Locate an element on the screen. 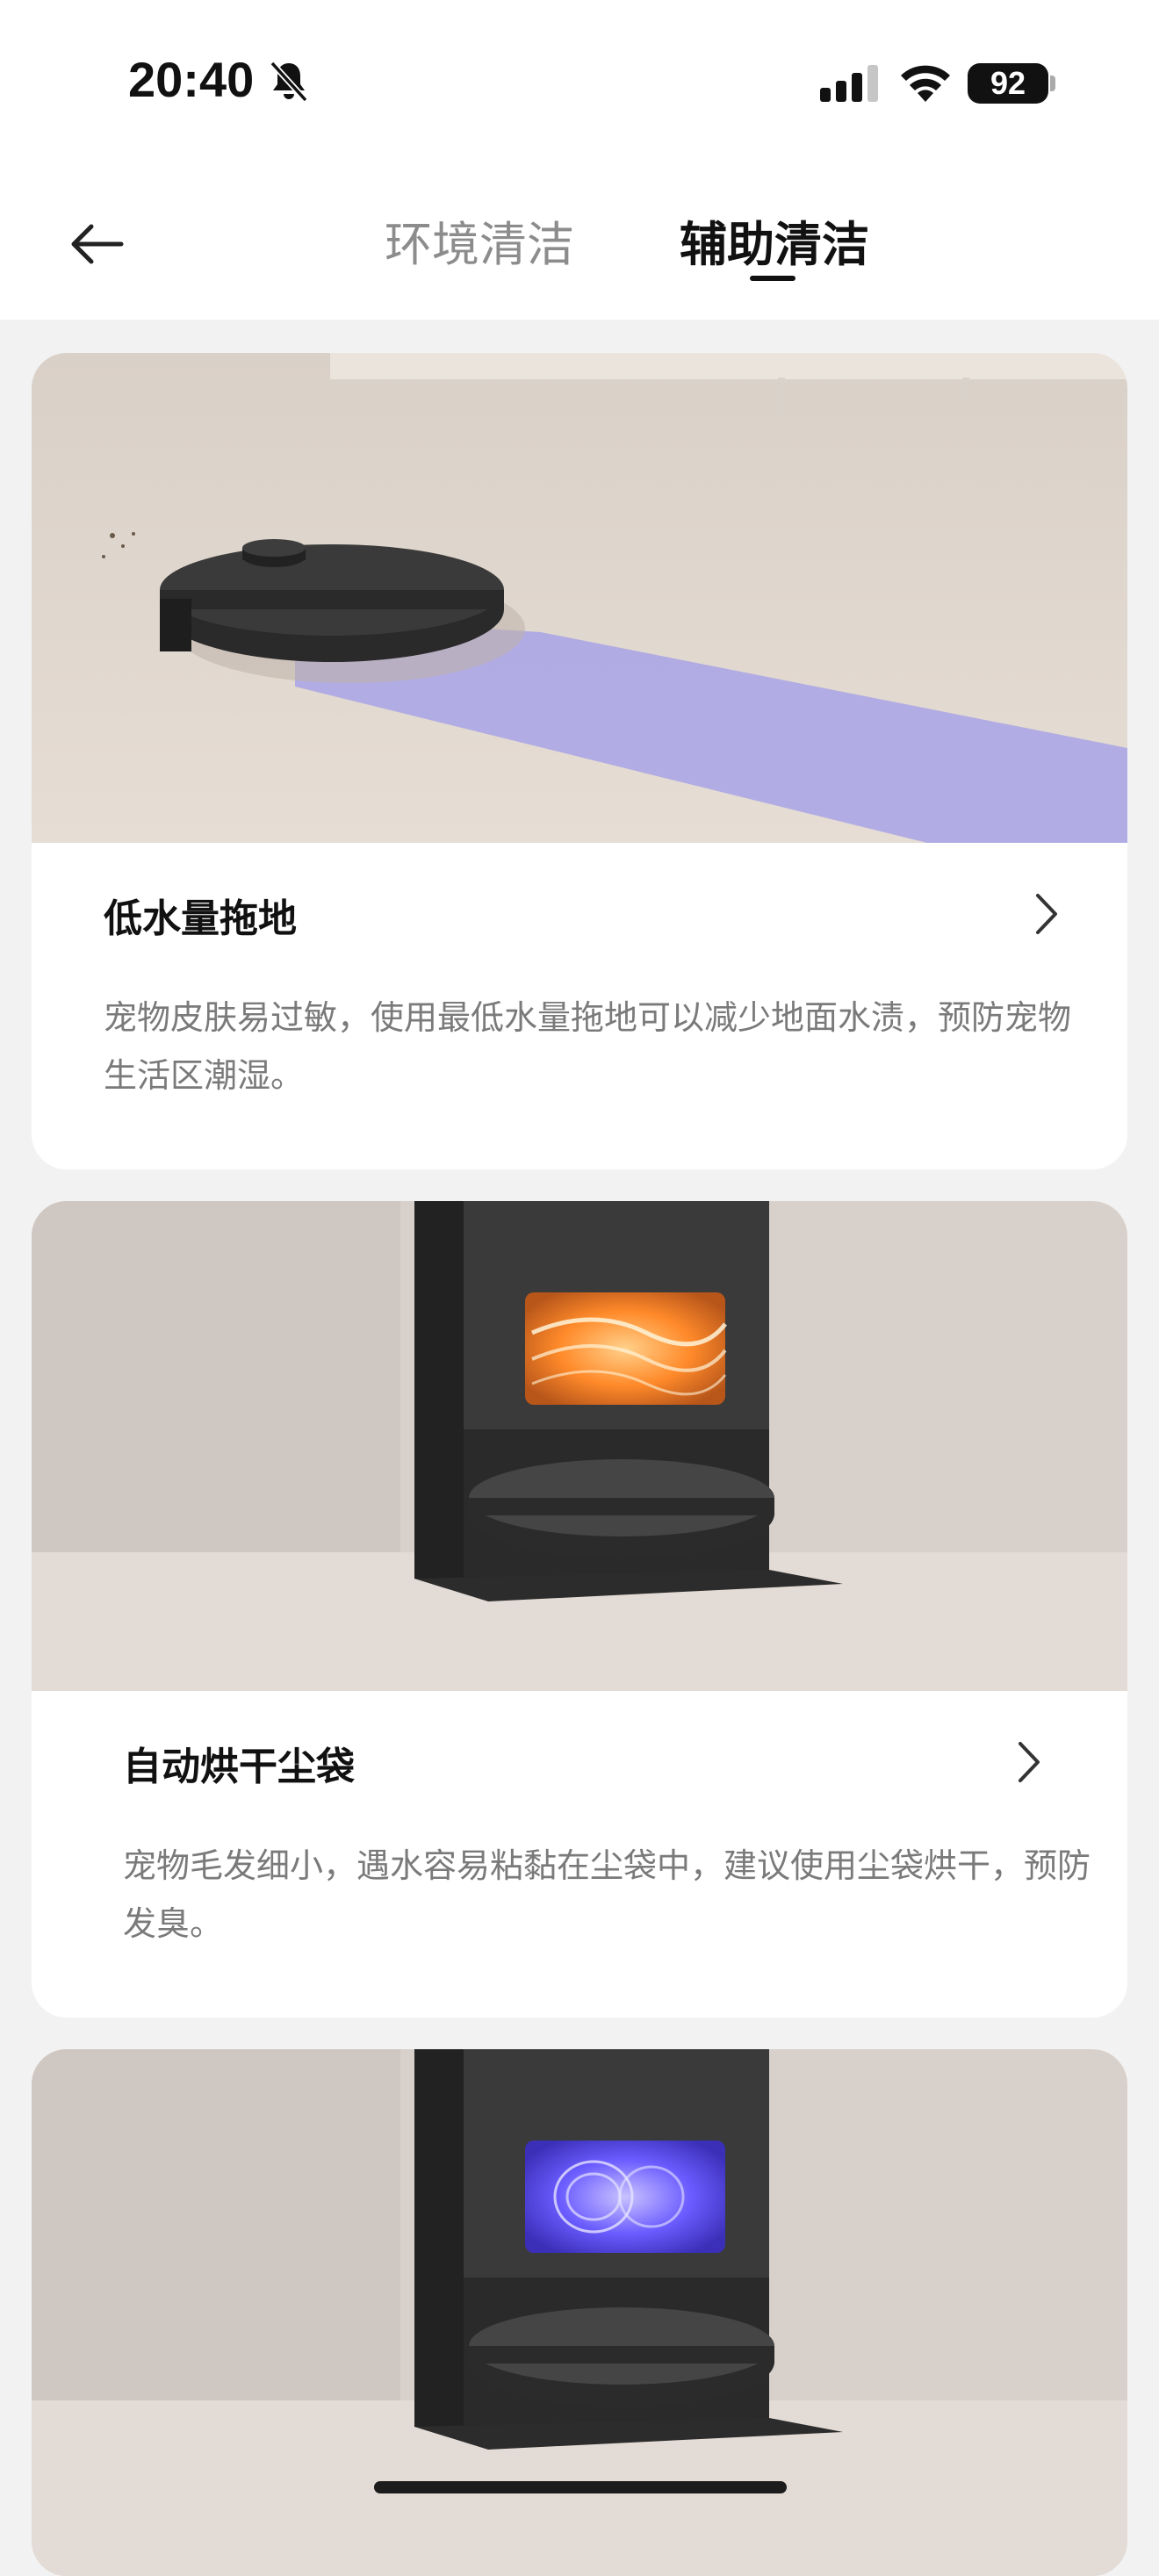 The width and height of the screenshot is (1159, 2576). wifi-icon is located at coordinates (925, 83).